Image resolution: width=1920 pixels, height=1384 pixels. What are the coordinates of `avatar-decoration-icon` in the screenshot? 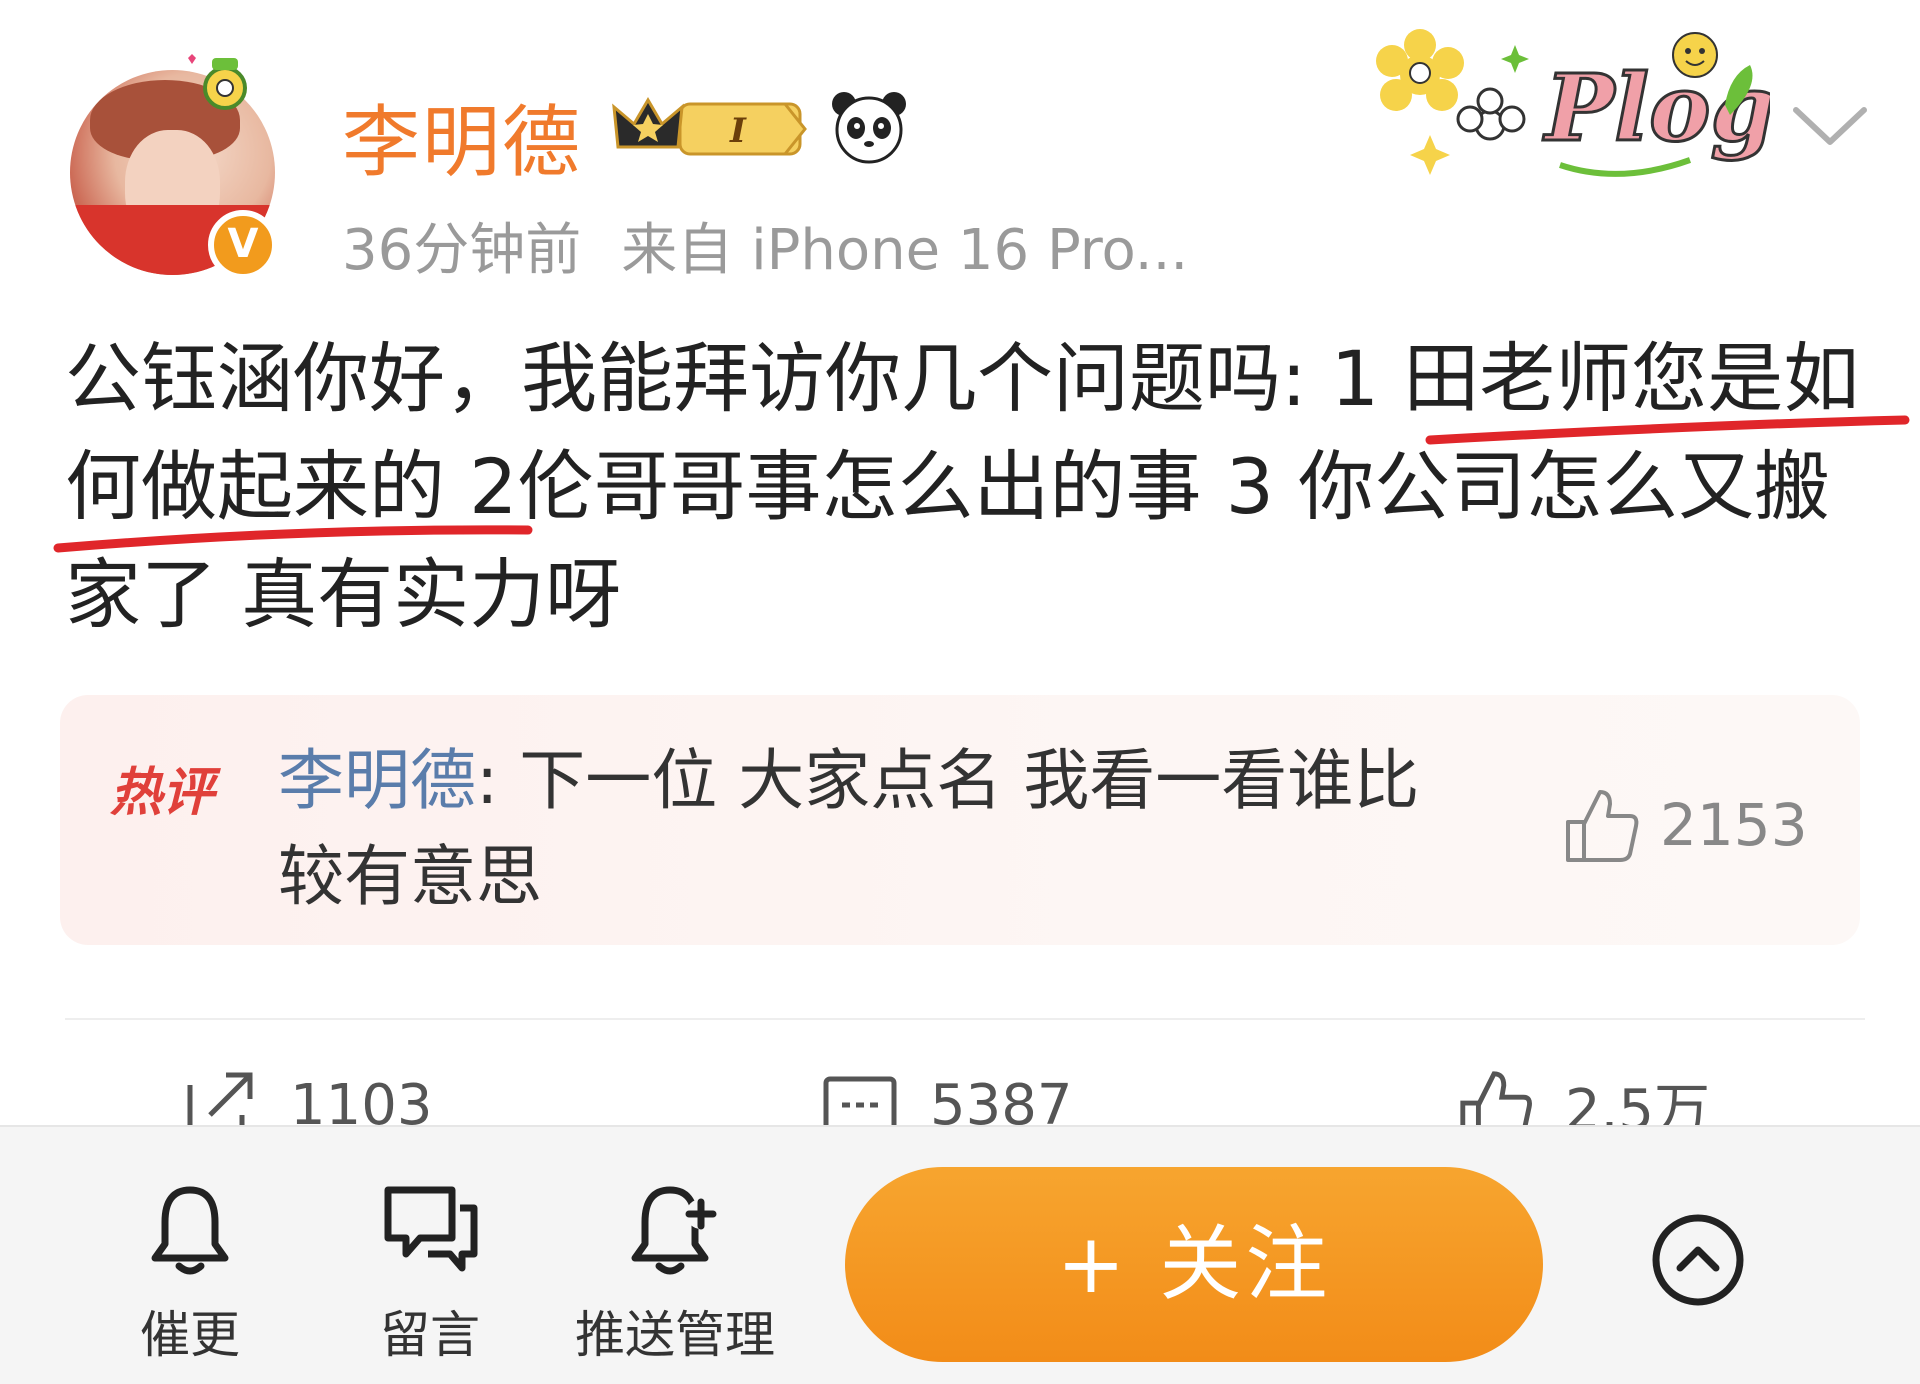 It's located at (217, 82).